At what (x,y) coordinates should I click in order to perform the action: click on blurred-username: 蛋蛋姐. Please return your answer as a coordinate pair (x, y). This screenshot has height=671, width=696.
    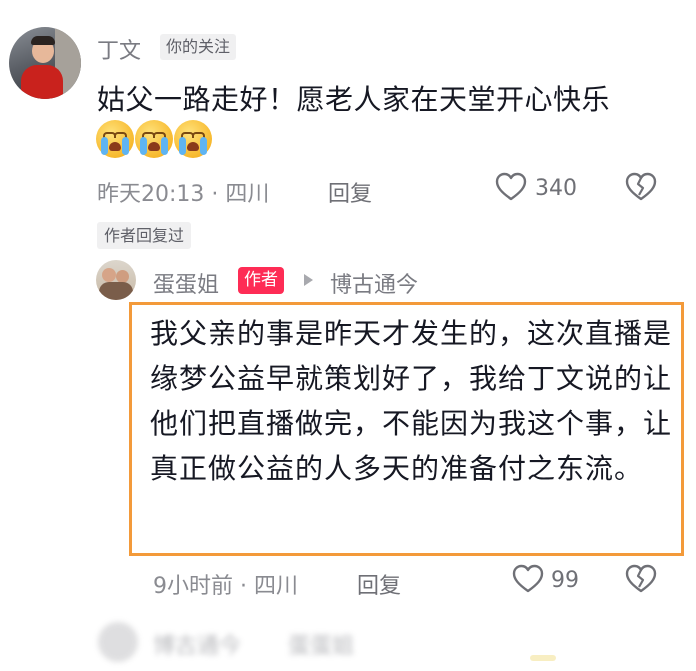
    Looking at the image, I should click on (321, 646).